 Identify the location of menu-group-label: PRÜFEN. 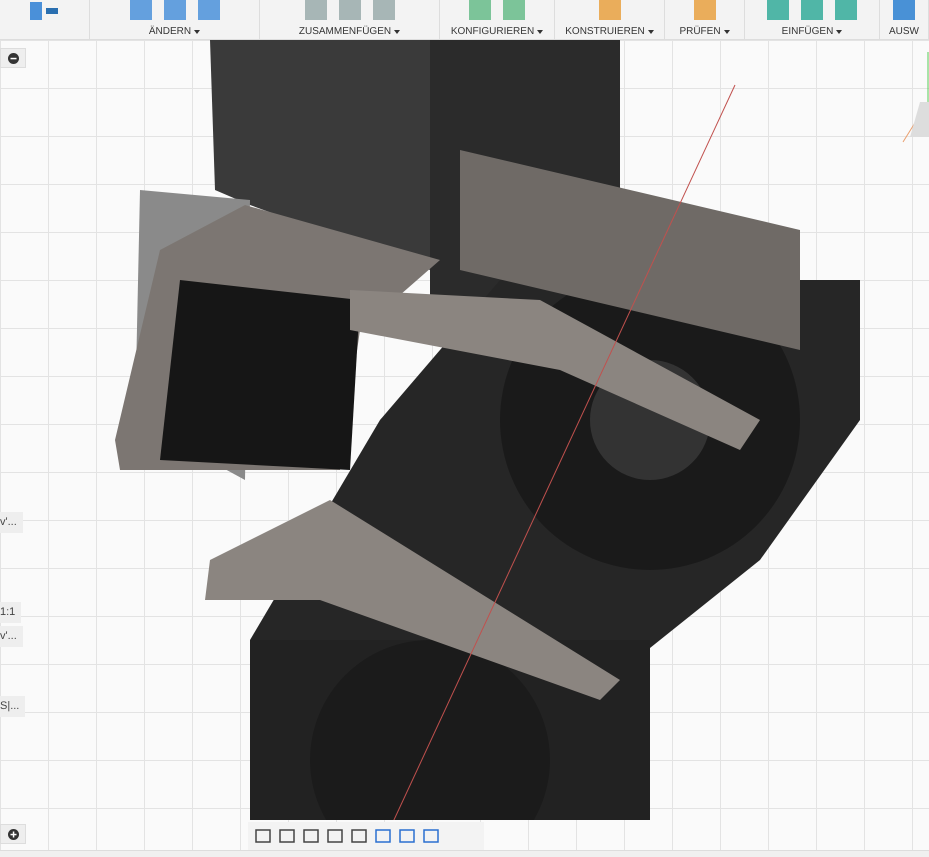
(704, 31).